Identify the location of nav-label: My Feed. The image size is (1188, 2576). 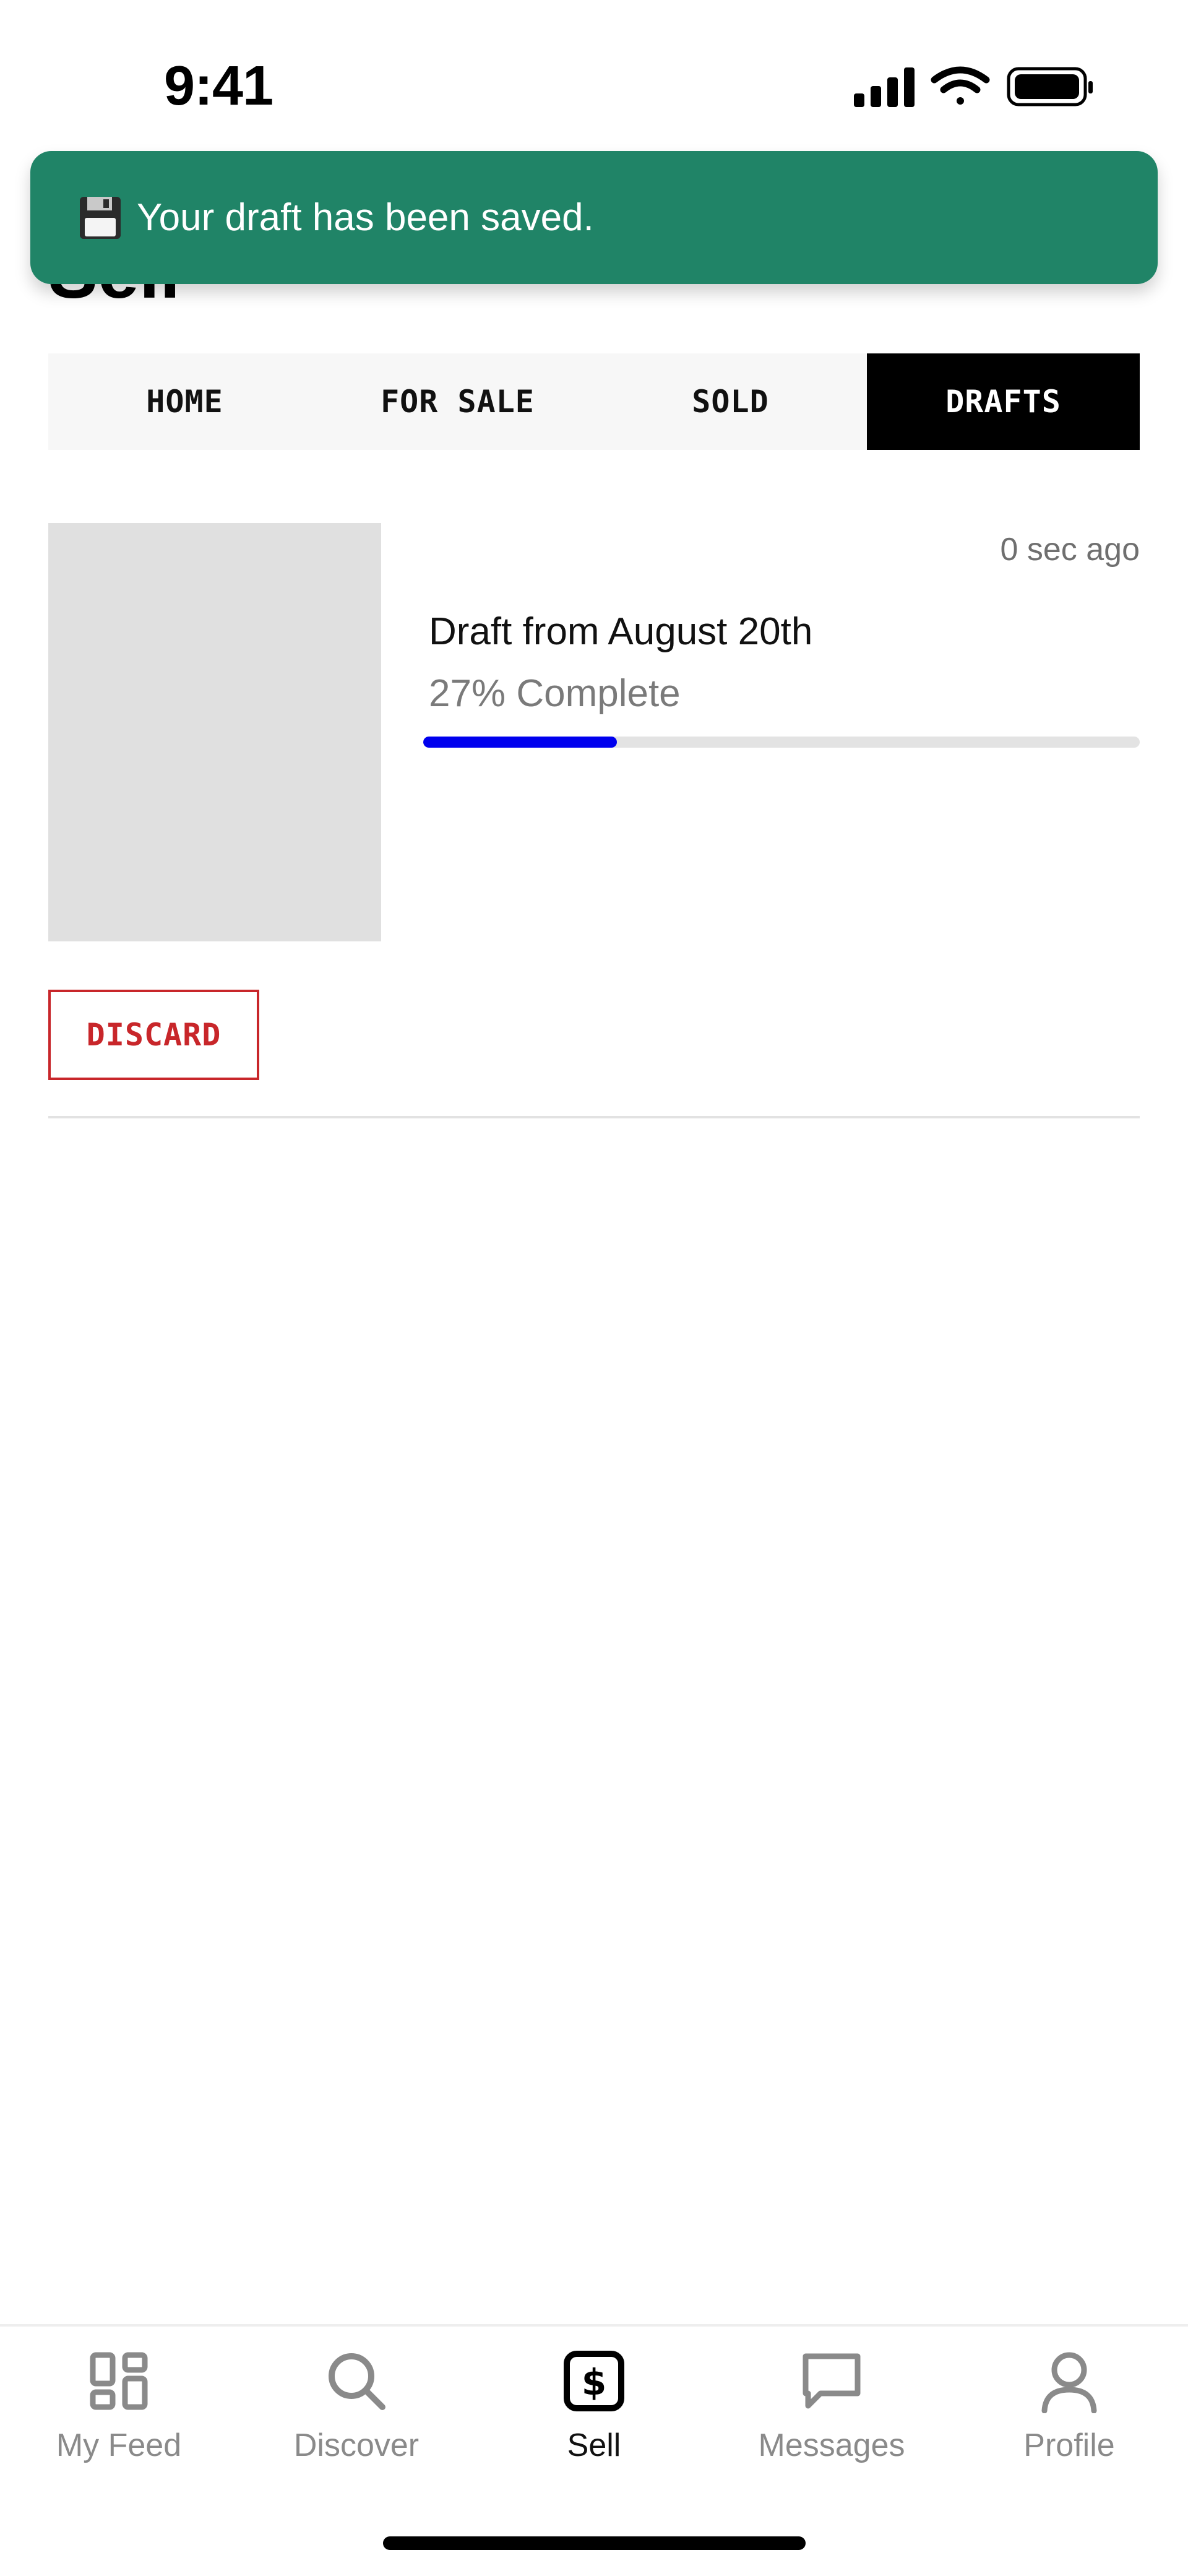
(119, 2445).